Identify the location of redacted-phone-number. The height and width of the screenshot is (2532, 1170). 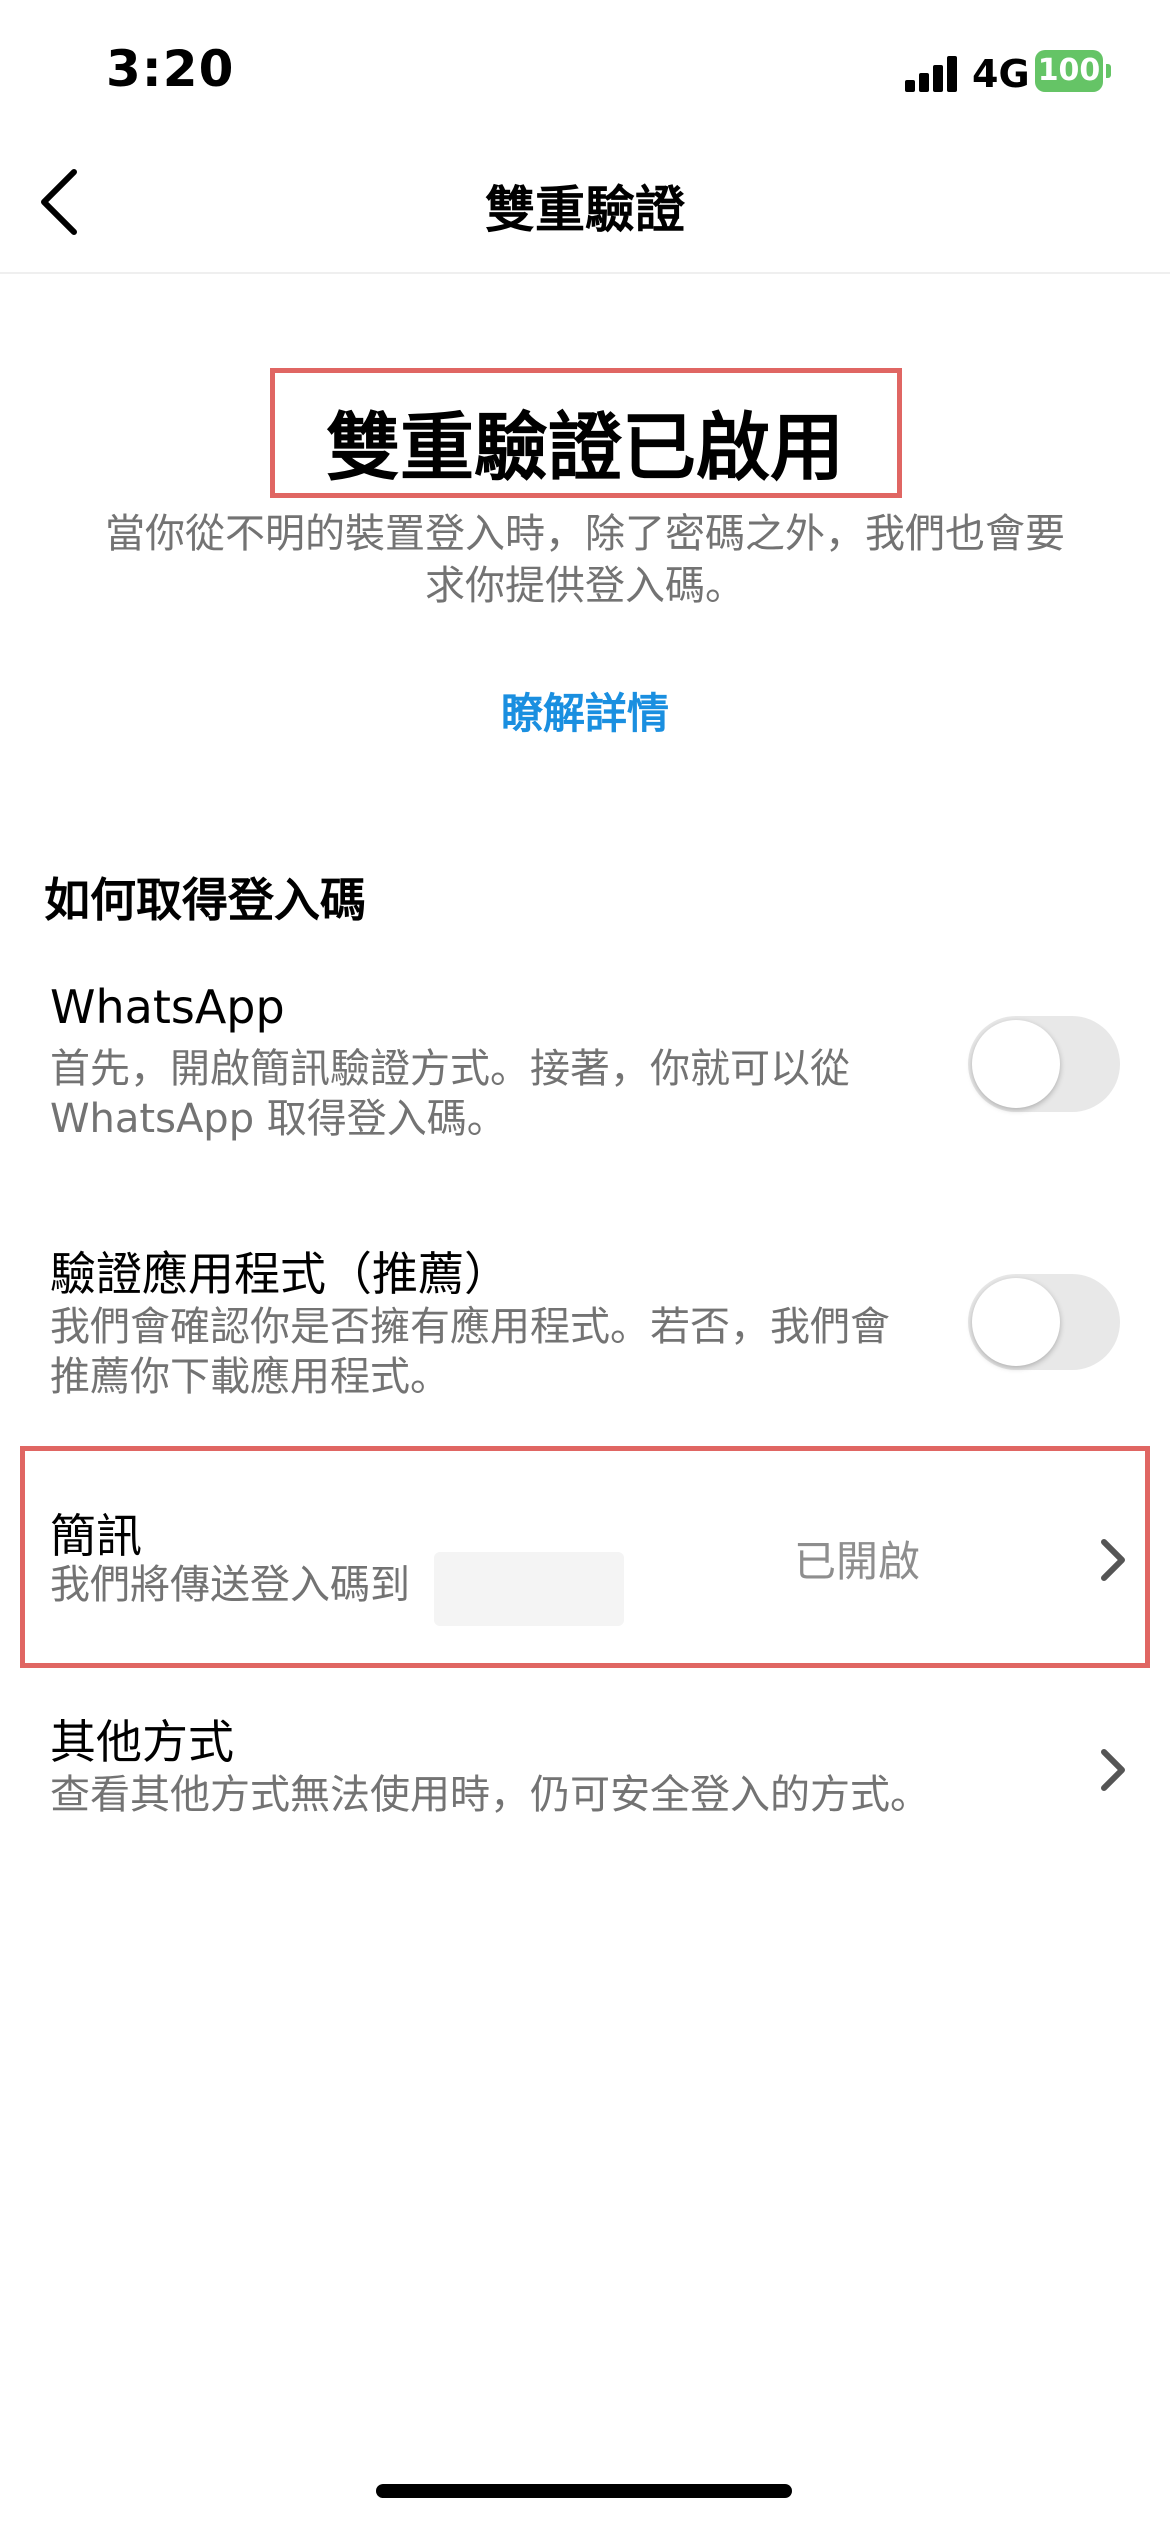
(529, 1589).